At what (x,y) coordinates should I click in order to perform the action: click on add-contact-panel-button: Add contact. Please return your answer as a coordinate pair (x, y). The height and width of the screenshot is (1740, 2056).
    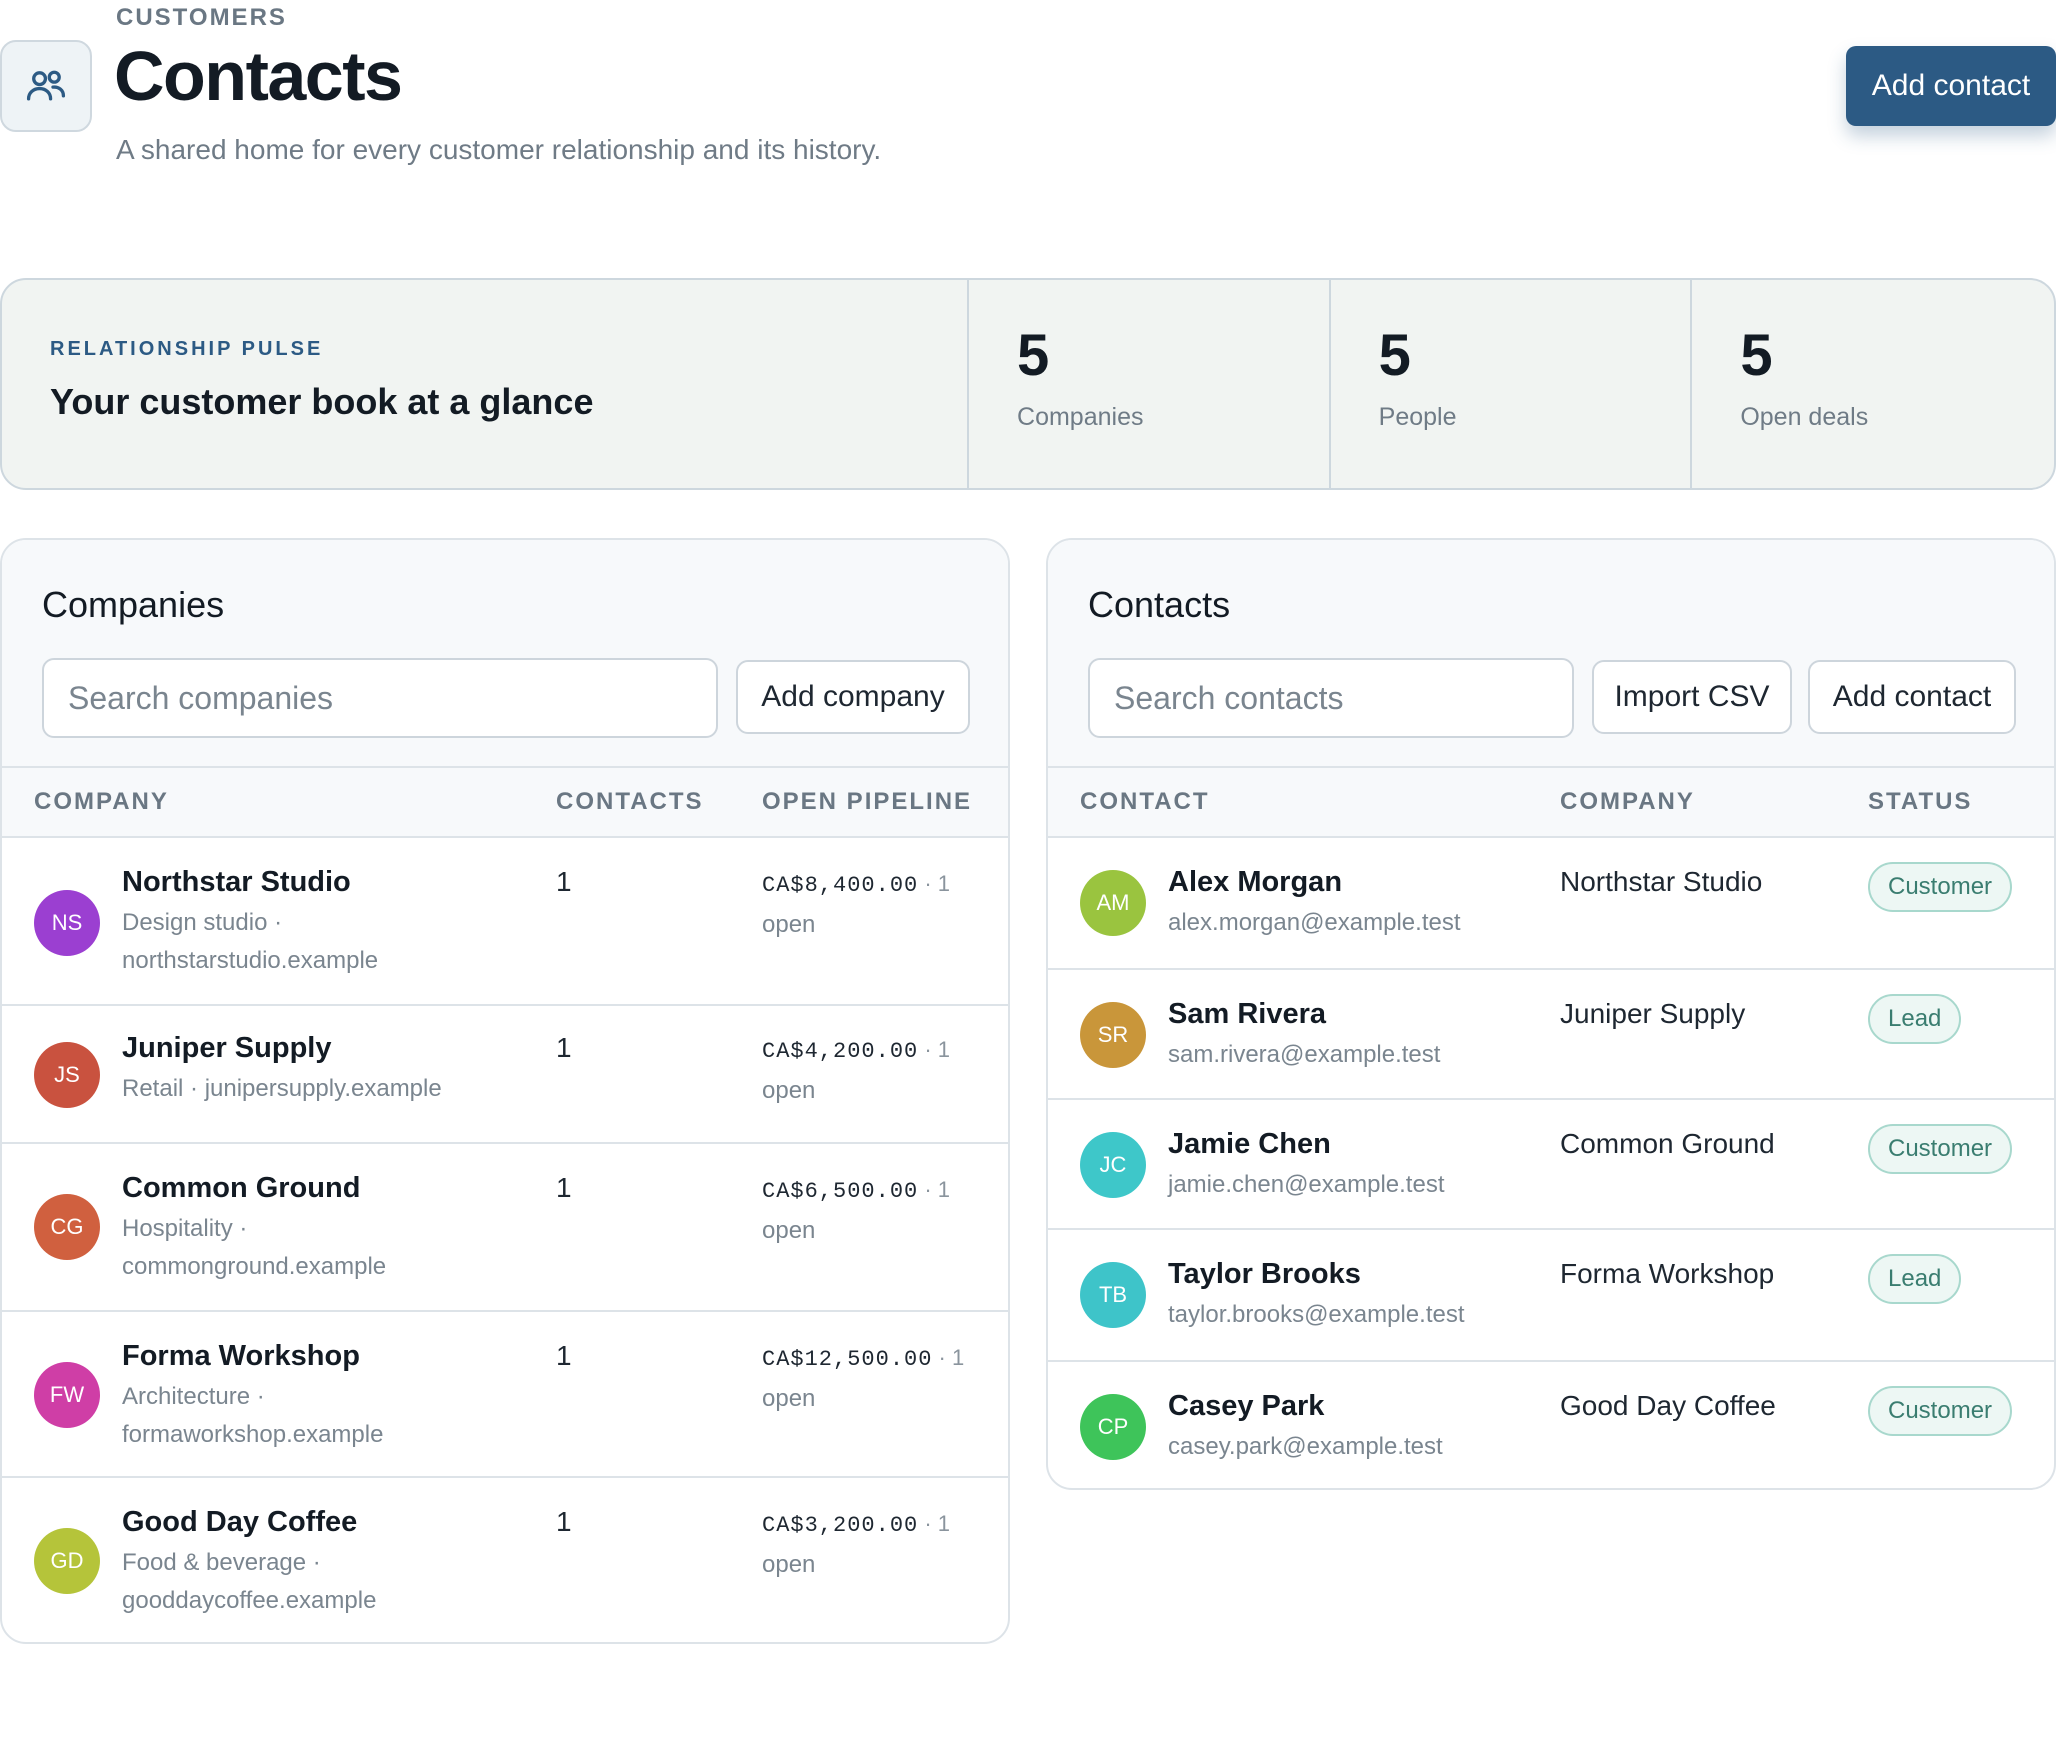
    Looking at the image, I should click on (1912, 697).